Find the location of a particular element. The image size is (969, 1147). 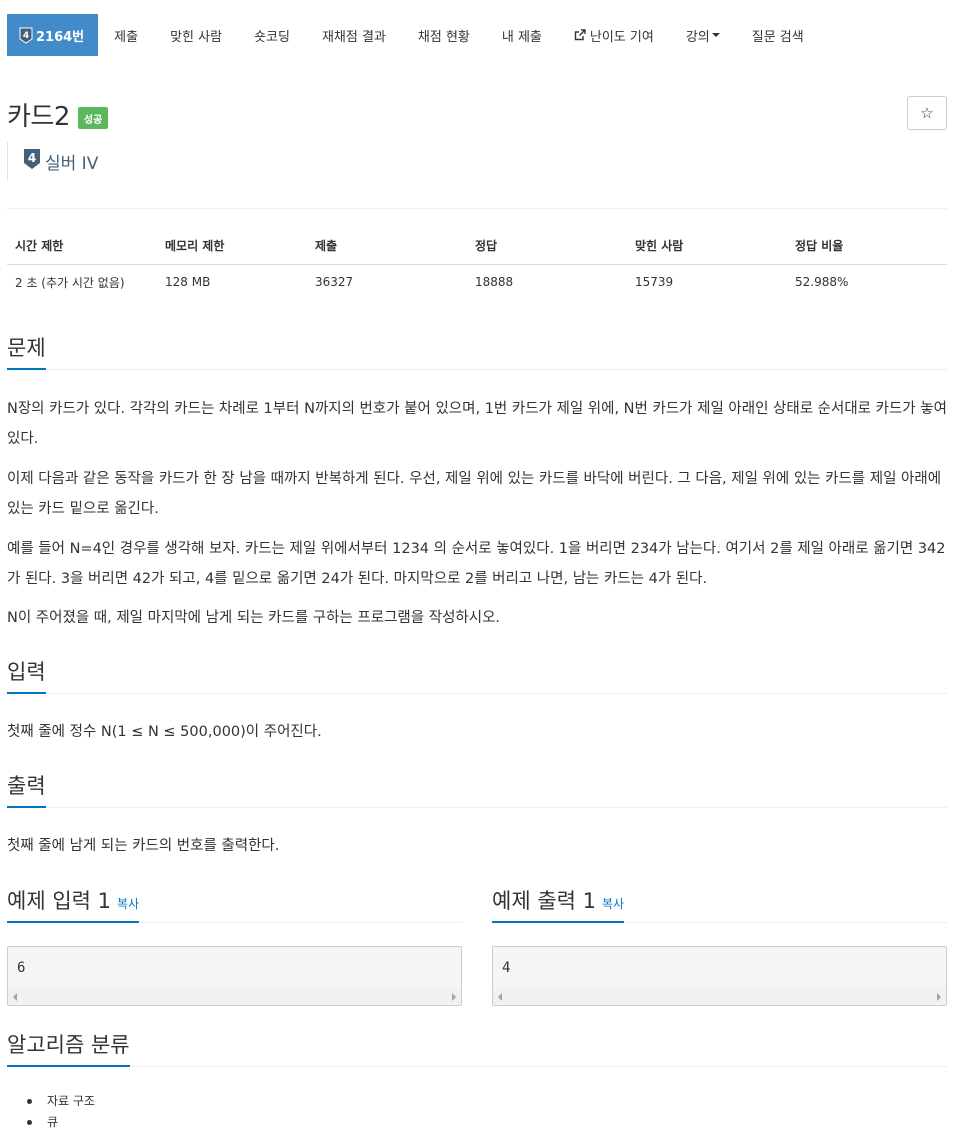

input-description: 첫째 줄에 정수 N(1 ≤ N ≤ 500,000)이 주어진다. is located at coordinates (164, 732).